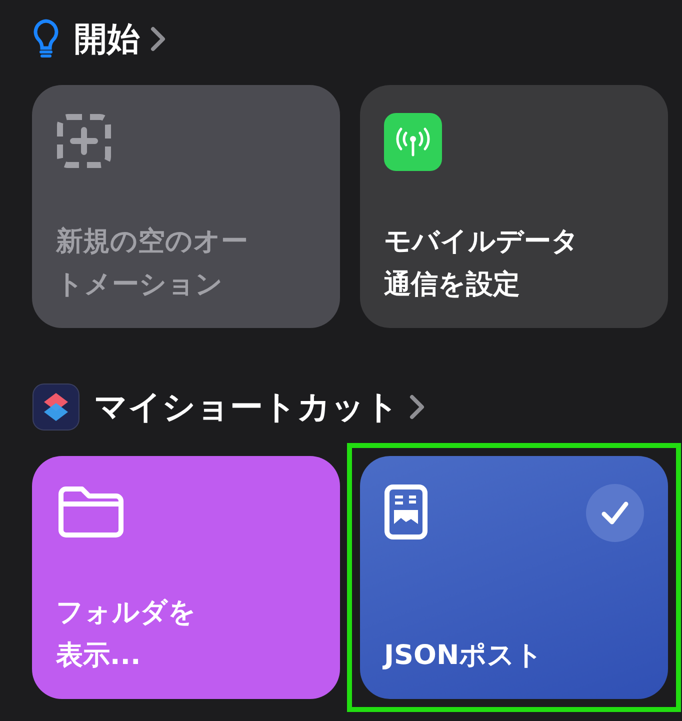 Image resolution: width=682 pixels, height=721 pixels. What do you see at coordinates (91, 512) in the screenshot?
I see `folder-icon` at bounding box center [91, 512].